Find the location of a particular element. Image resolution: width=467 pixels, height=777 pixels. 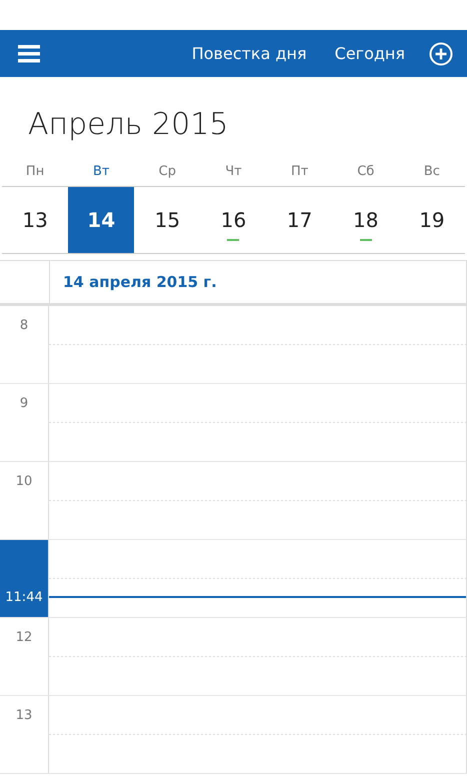

date-cell: 14 is located at coordinates (101, 220).